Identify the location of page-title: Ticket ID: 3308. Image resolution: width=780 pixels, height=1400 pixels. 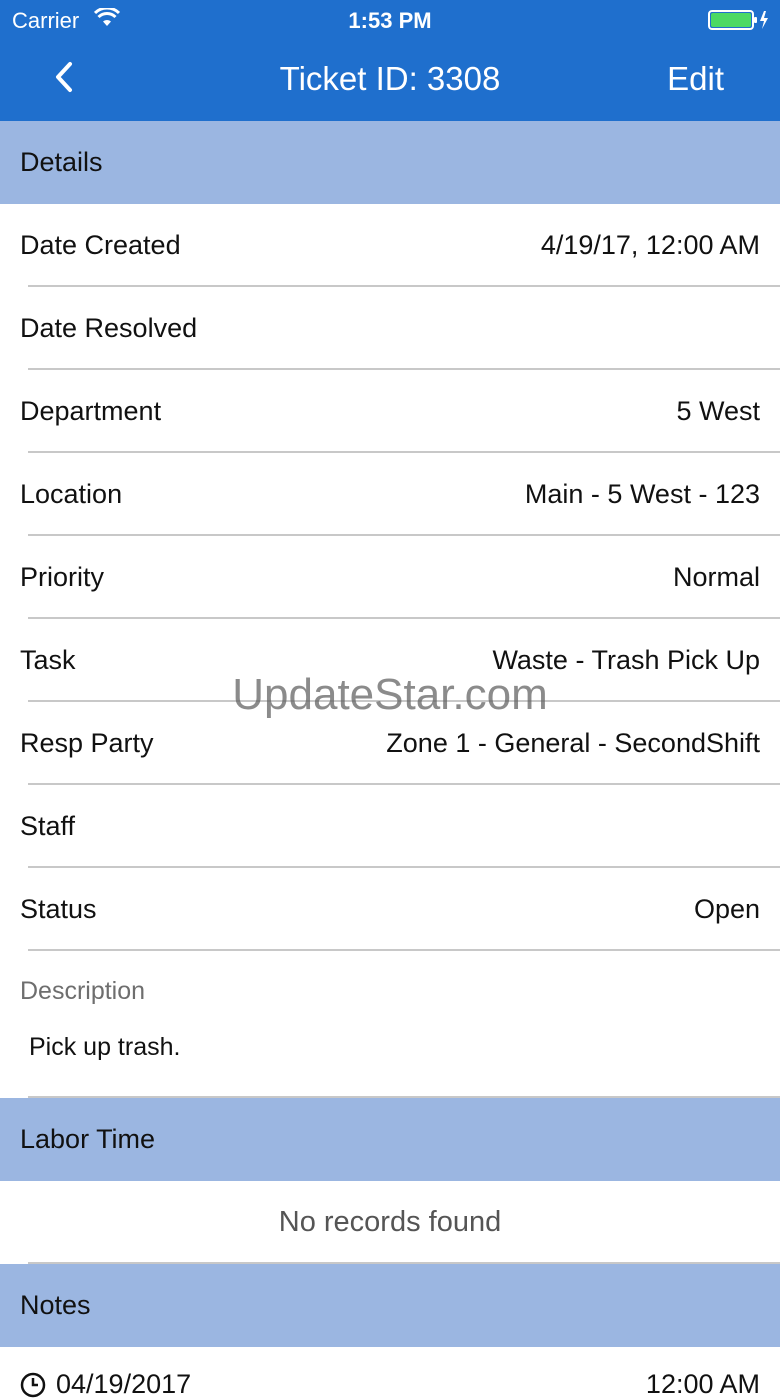
(390, 78).